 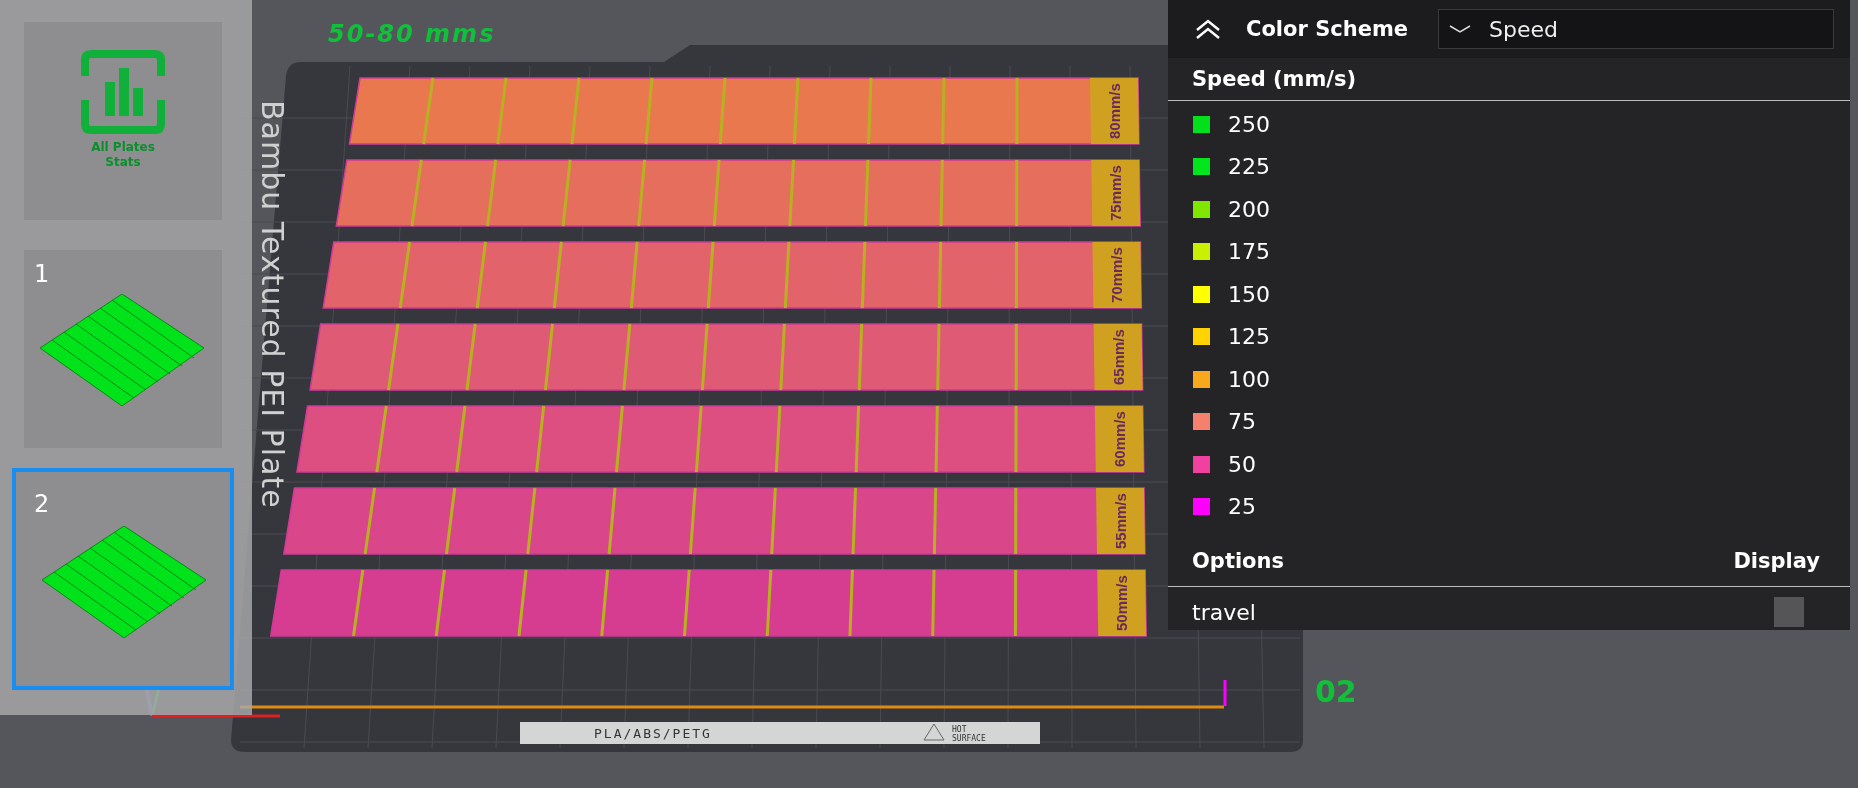 I want to click on options-header: Options, so click(x=1238, y=561).